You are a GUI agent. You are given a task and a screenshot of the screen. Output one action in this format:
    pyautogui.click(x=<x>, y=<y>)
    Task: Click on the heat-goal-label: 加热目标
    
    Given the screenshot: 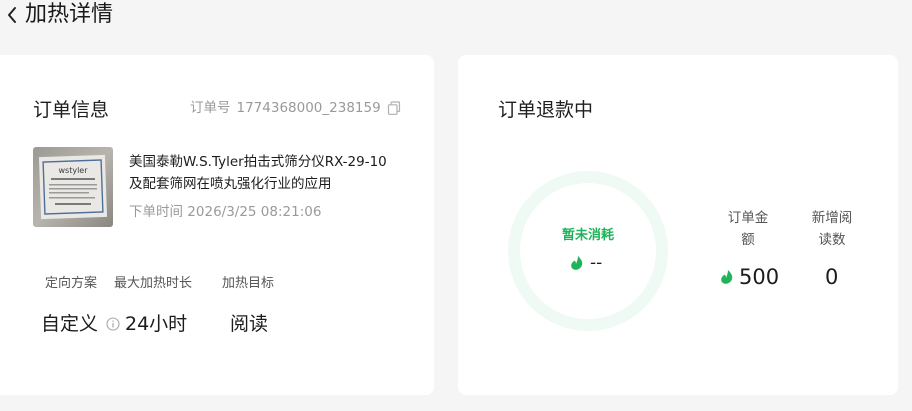 What is the action you would take?
    pyautogui.click(x=248, y=283)
    